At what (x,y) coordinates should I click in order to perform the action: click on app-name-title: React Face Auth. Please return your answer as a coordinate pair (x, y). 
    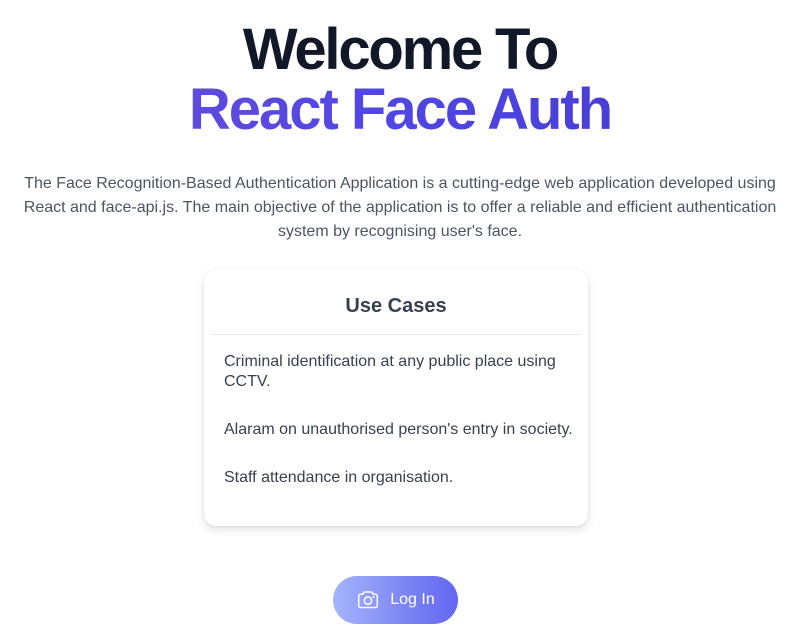
    Looking at the image, I should click on (400, 110).